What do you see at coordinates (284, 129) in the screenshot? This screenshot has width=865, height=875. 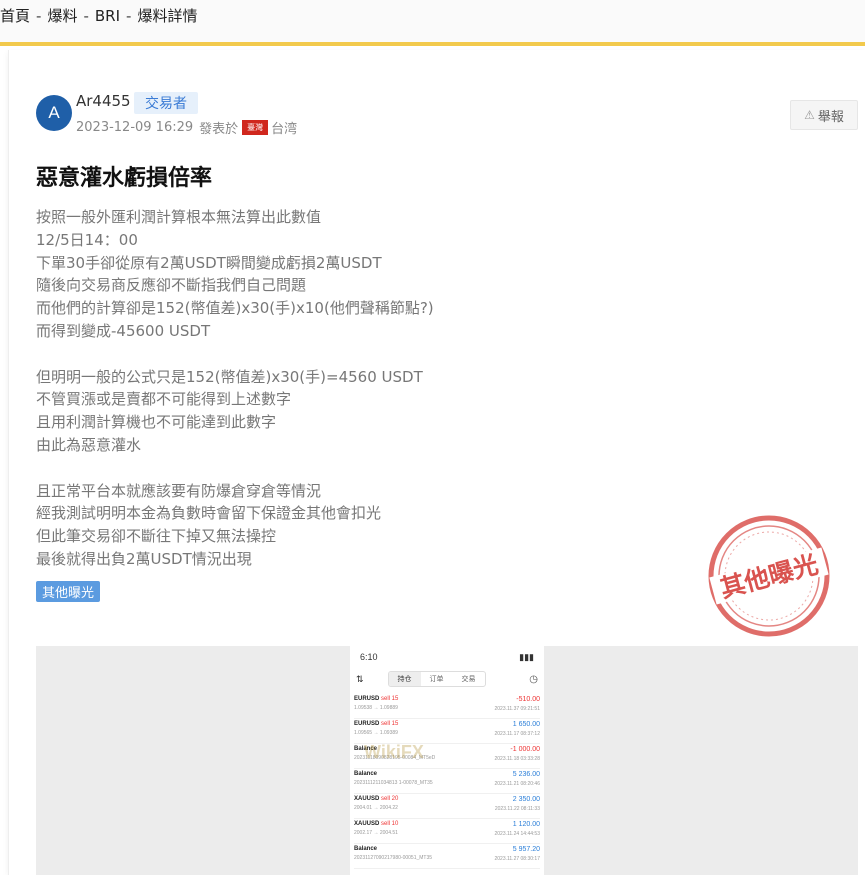 I see `post-region: 台湾` at bounding box center [284, 129].